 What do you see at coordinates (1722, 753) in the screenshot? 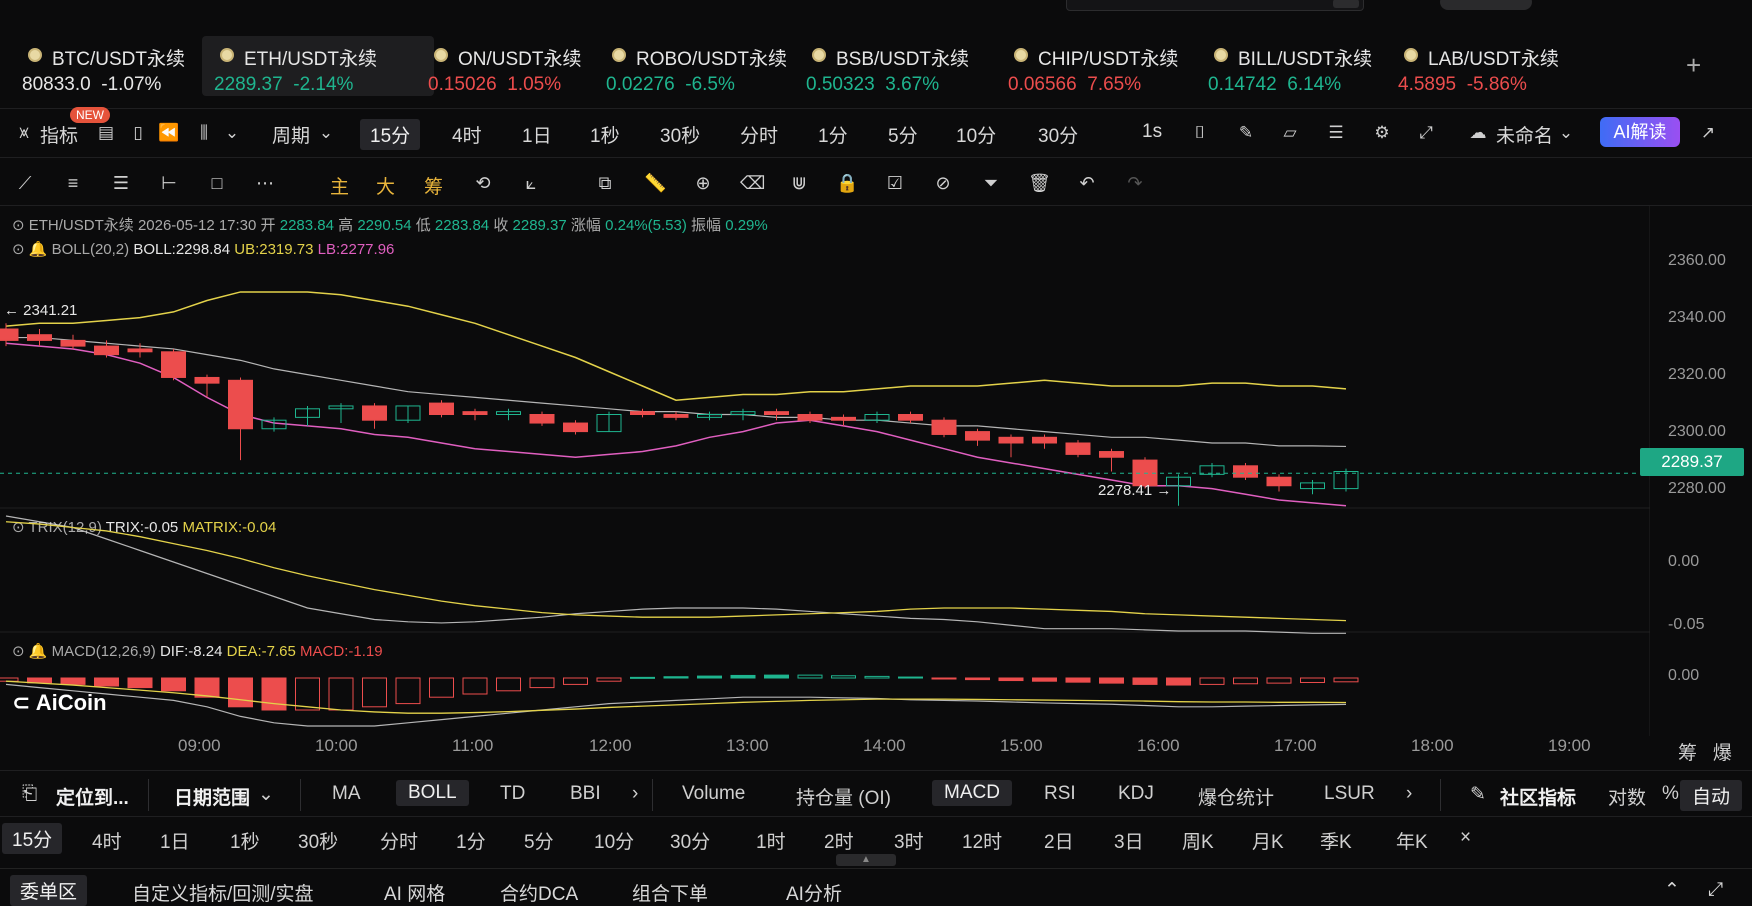
I see `liquidation-button: 爆` at bounding box center [1722, 753].